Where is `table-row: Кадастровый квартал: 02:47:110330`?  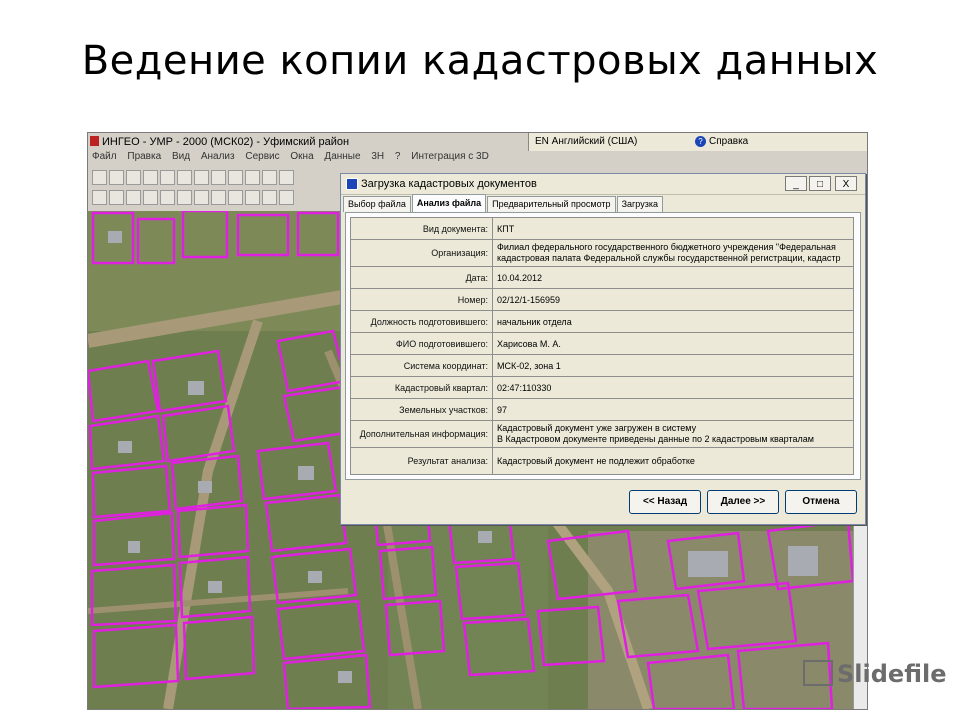 table-row: Кадастровый квартал: 02:47:110330 is located at coordinates (602, 387).